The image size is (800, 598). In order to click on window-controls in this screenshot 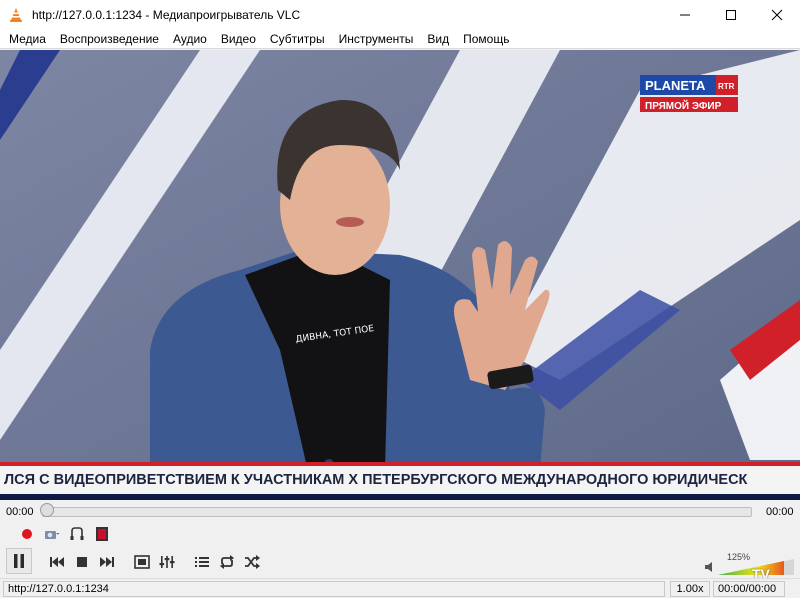, I will do `click(731, 14)`.